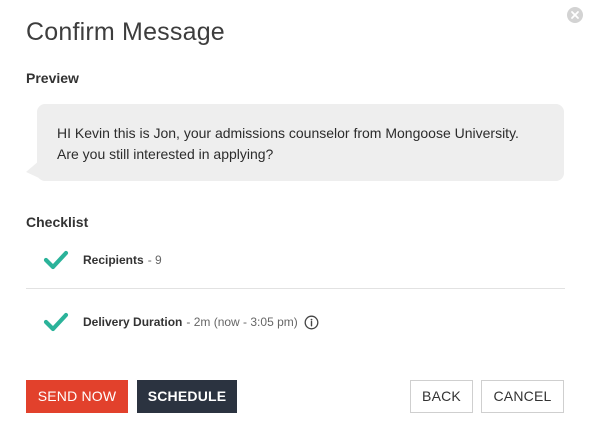 This screenshot has height=424, width=591. Describe the element at coordinates (242, 322) in the screenshot. I see `delivery-duration-value: - 2m (now - 3:05 pm)` at that location.